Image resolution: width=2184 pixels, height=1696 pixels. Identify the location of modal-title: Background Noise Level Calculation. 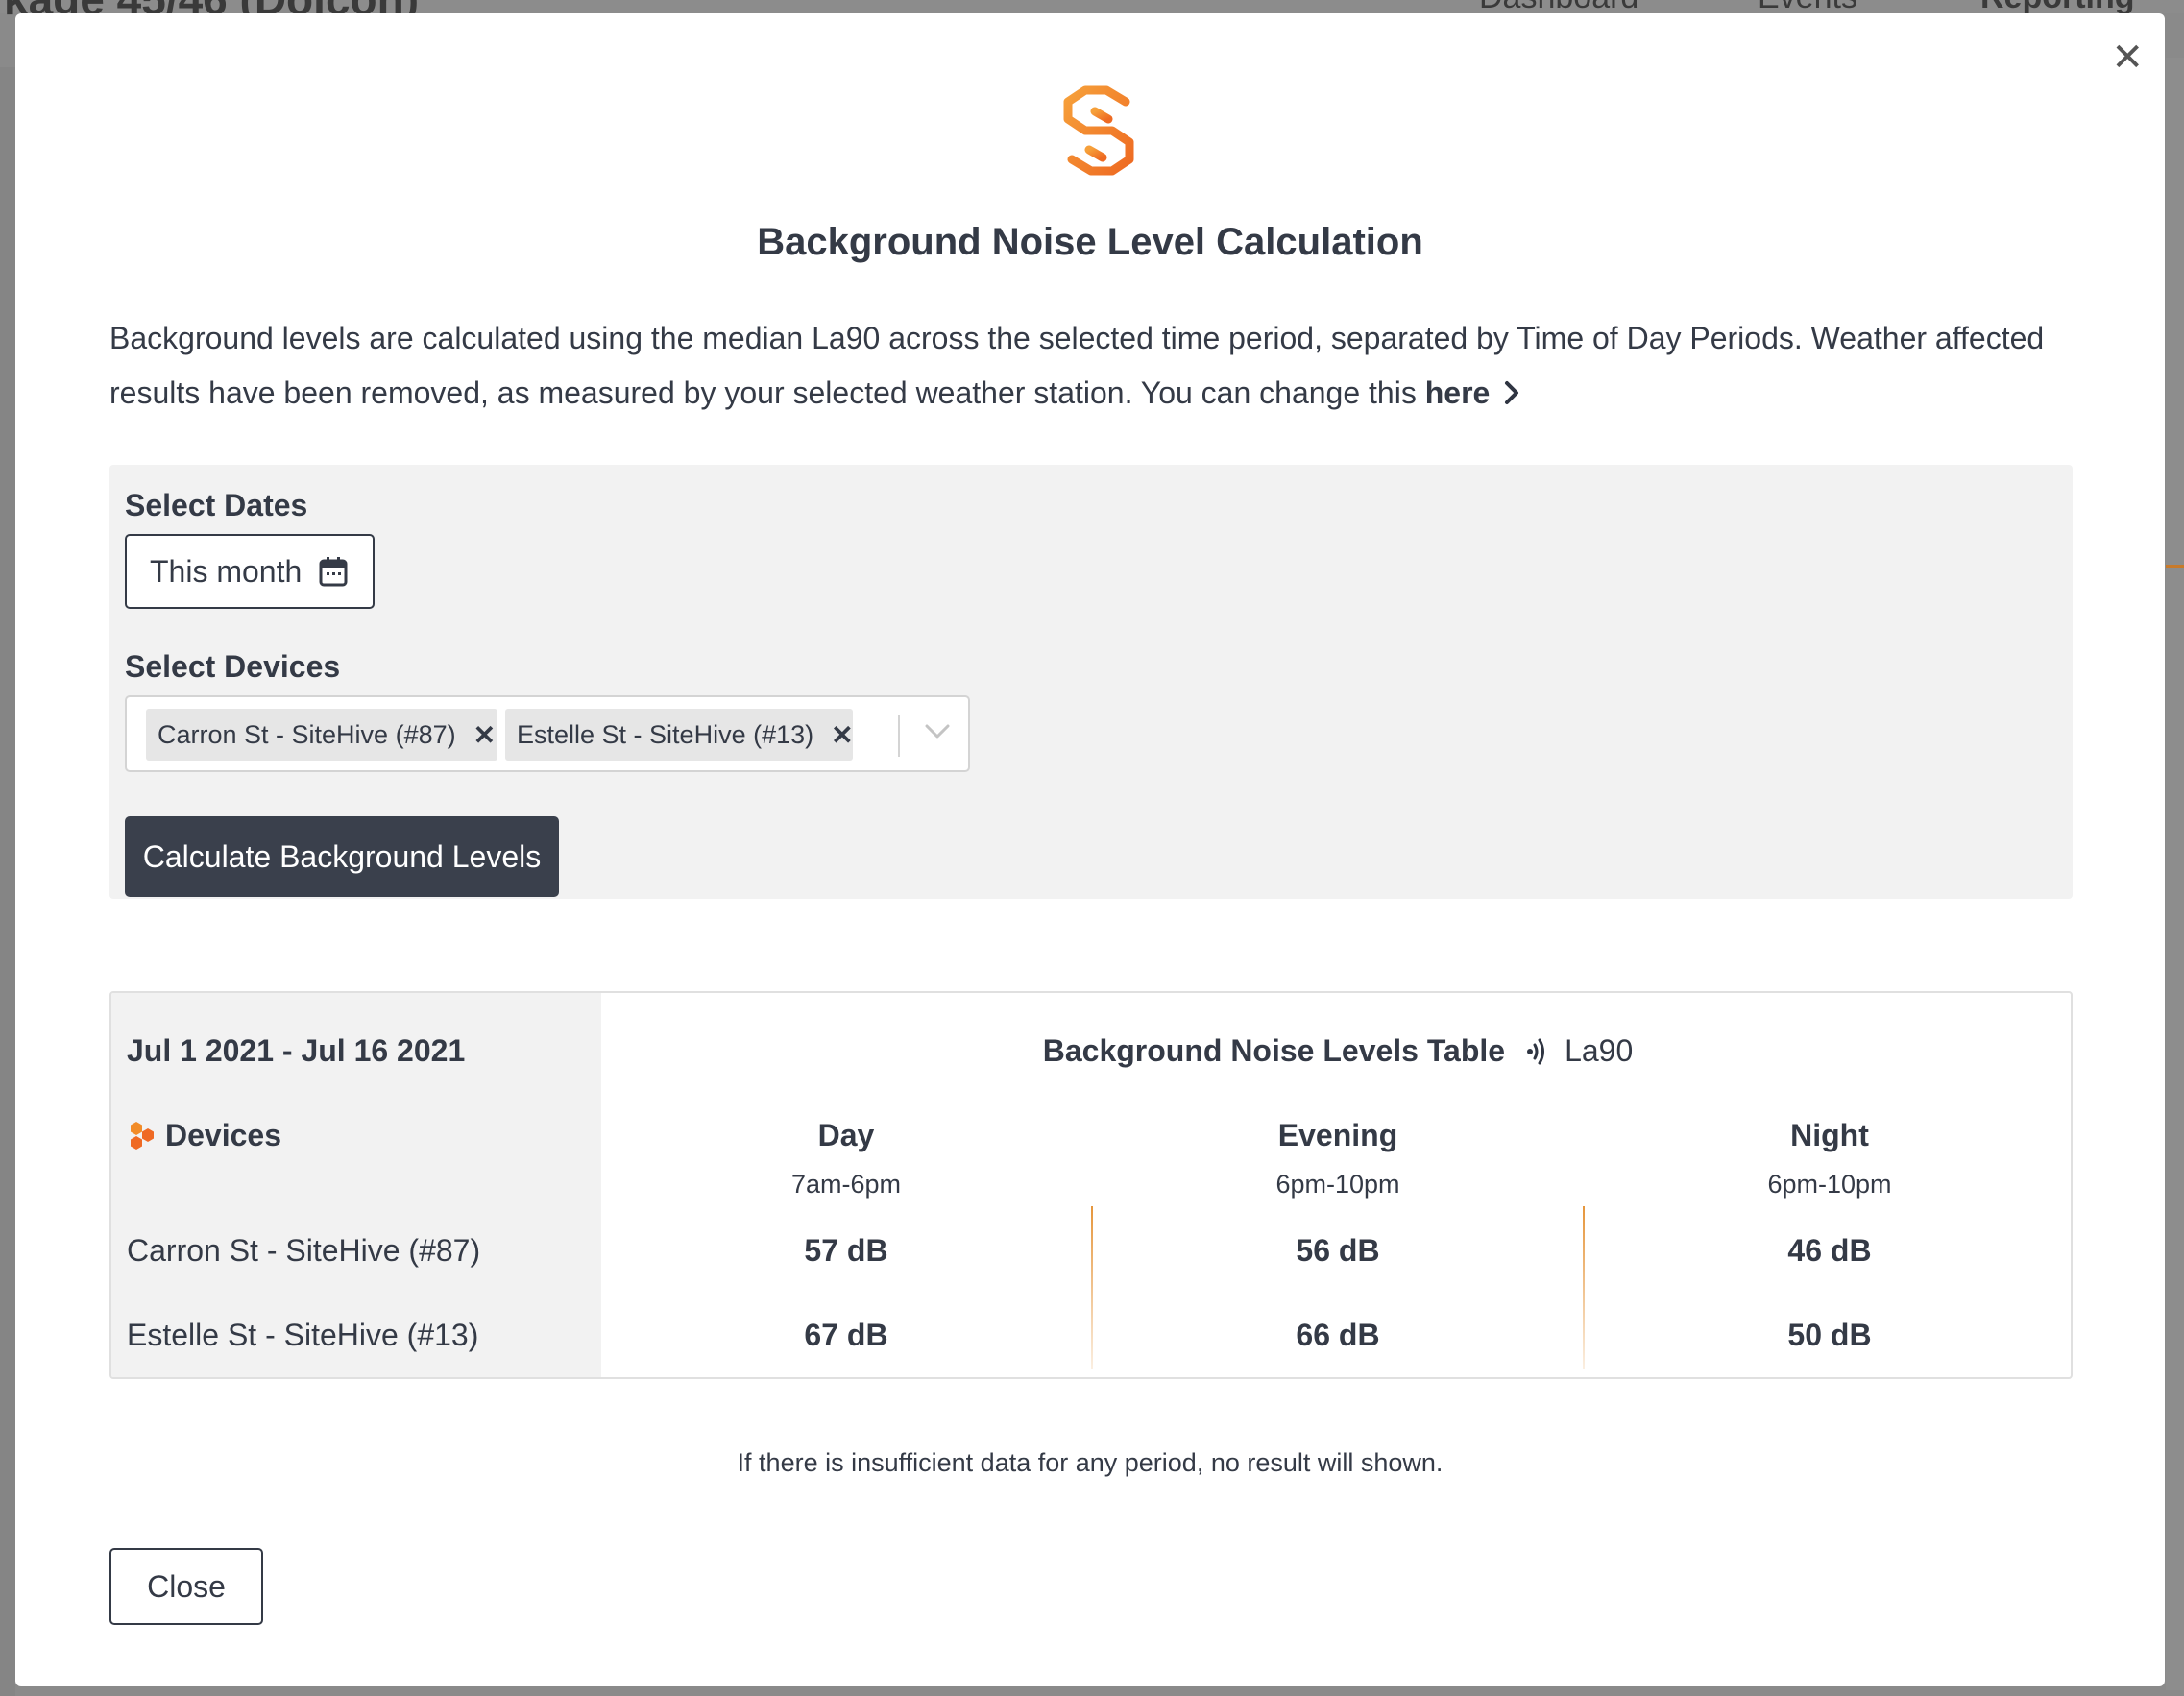
(1090, 242).